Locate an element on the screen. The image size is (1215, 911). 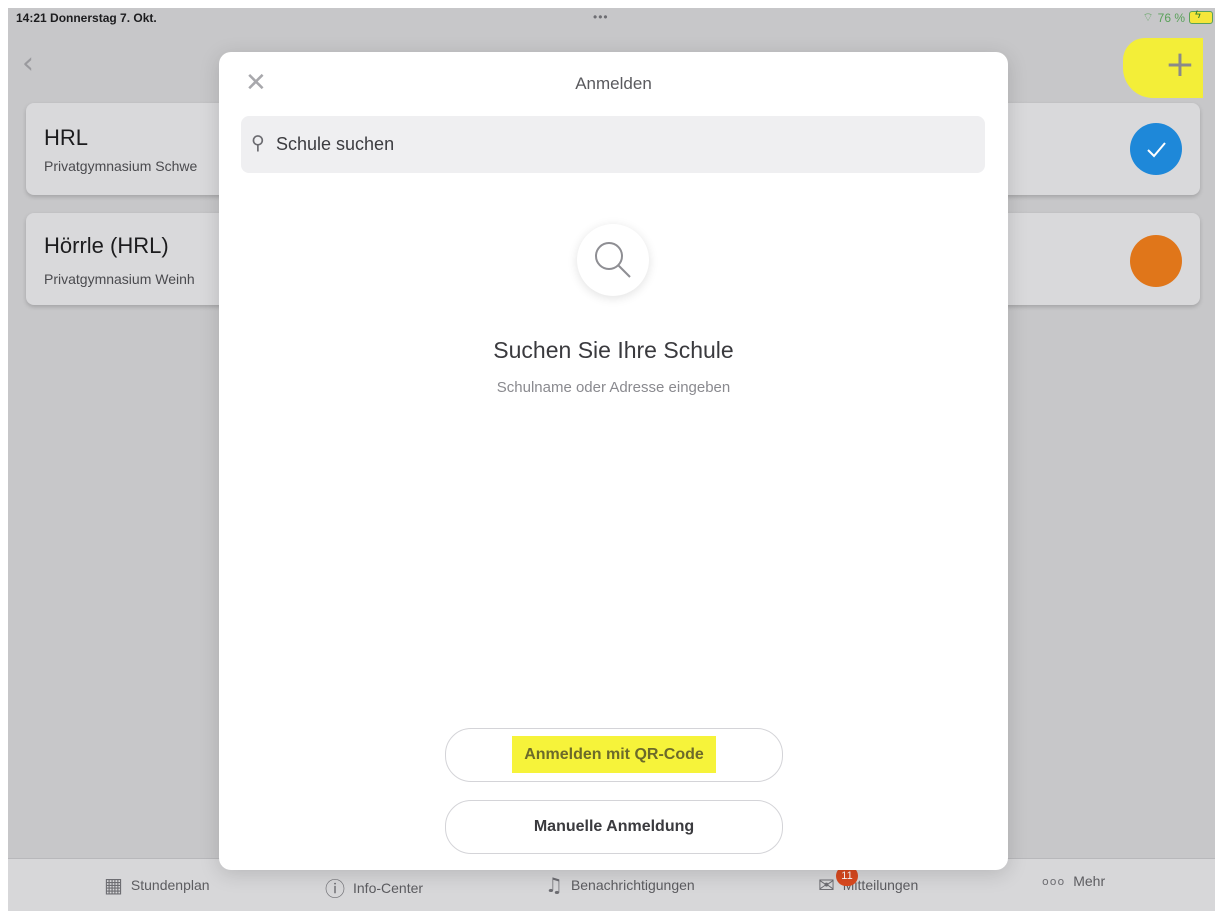
qr-login-button: Anmelden mit QR-Code is located at coordinates (614, 755).